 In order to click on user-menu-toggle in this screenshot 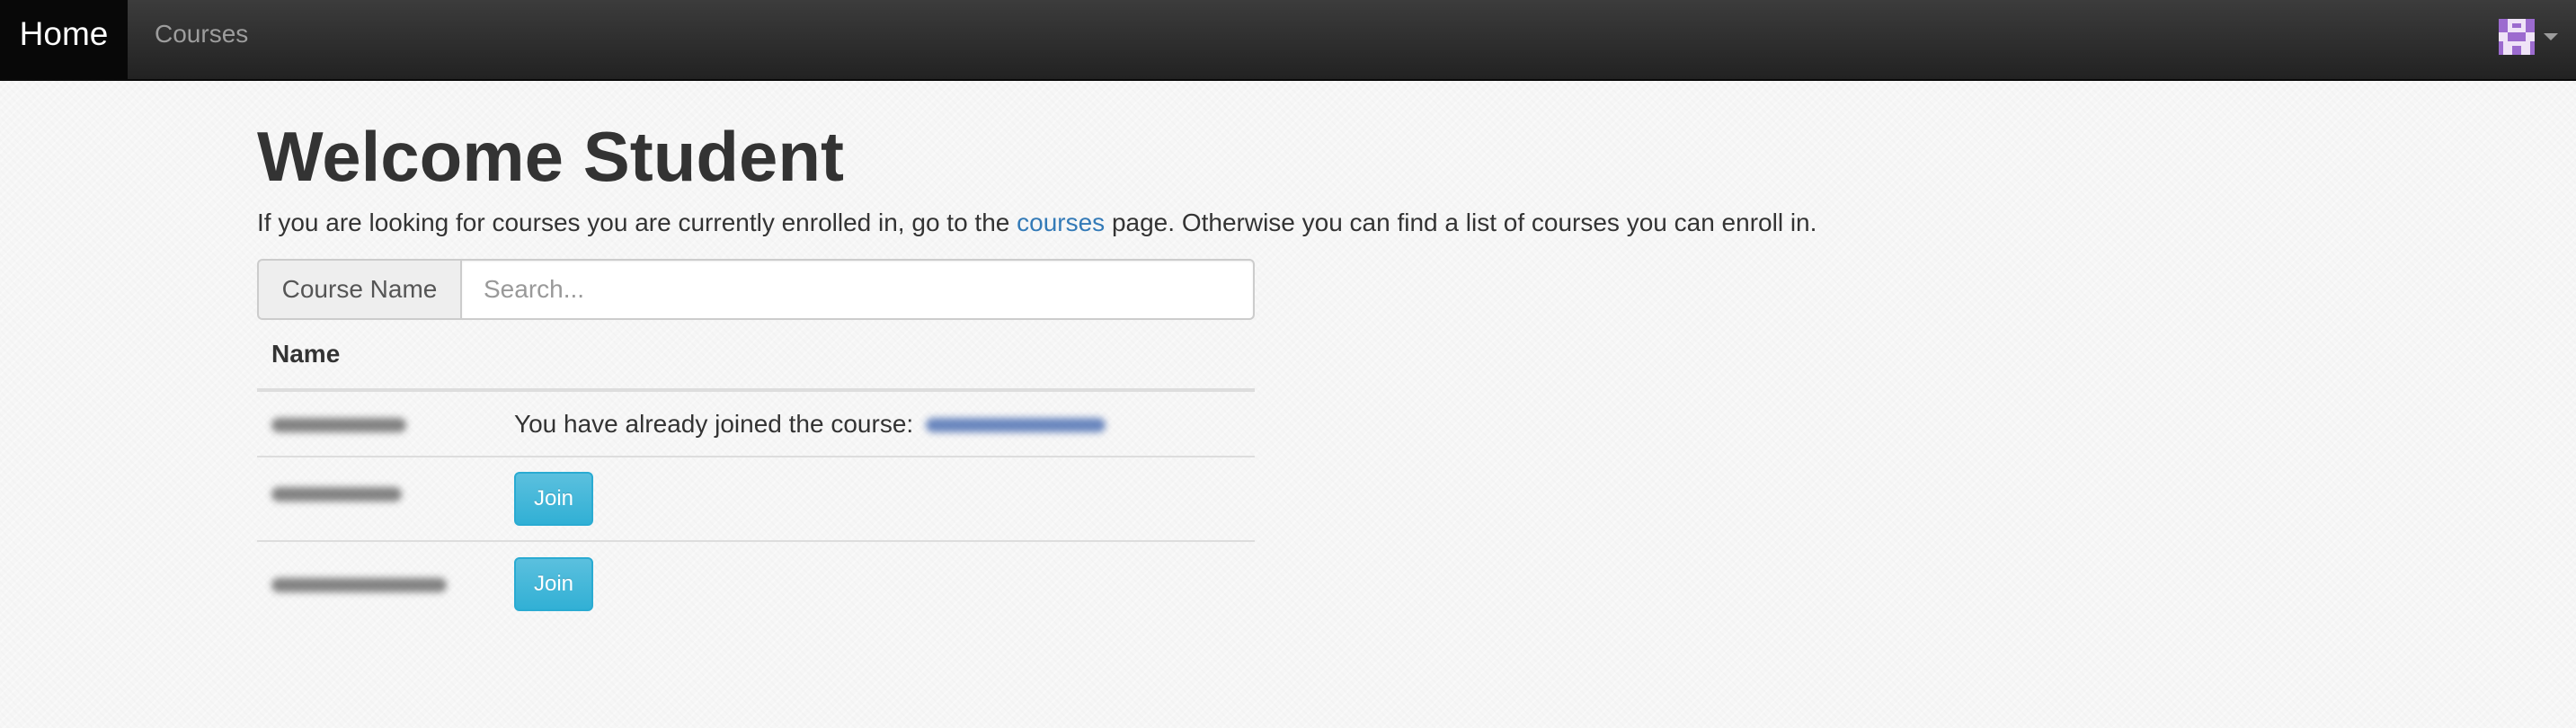, I will do `click(2528, 37)`.